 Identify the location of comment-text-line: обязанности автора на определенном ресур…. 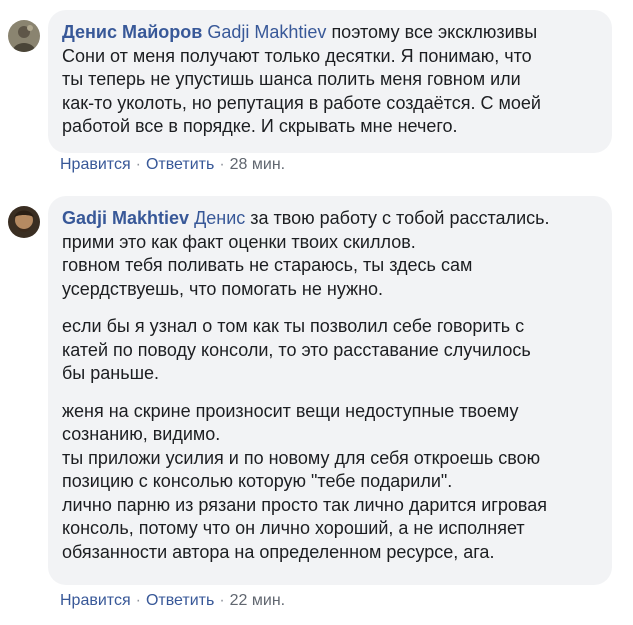
(278, 551).